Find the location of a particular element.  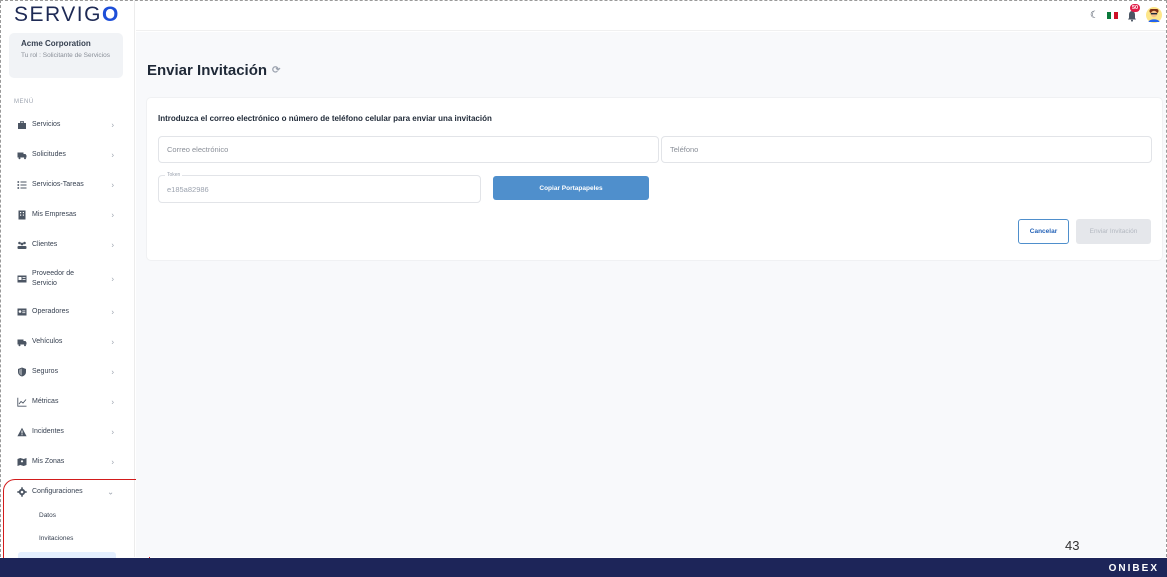

sidebar-item-proveedor-de-servicio: Proveedor de Servicio › is located at coordinates (68, 279).